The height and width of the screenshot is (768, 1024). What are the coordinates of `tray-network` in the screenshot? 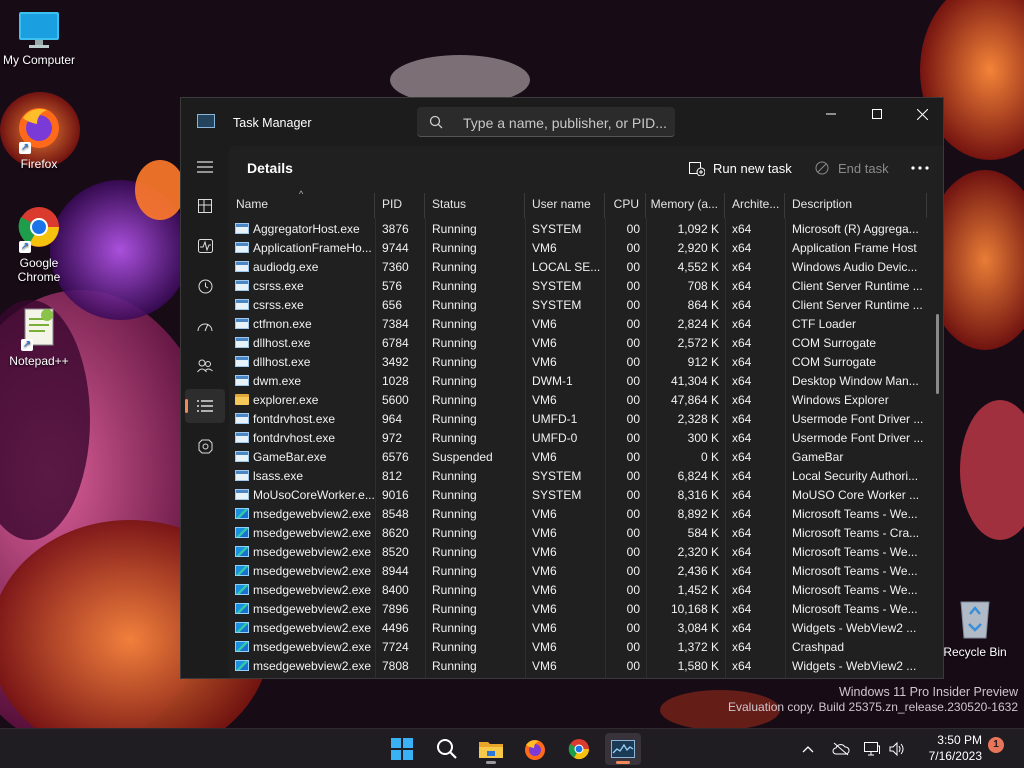 It's located at (872, 749).